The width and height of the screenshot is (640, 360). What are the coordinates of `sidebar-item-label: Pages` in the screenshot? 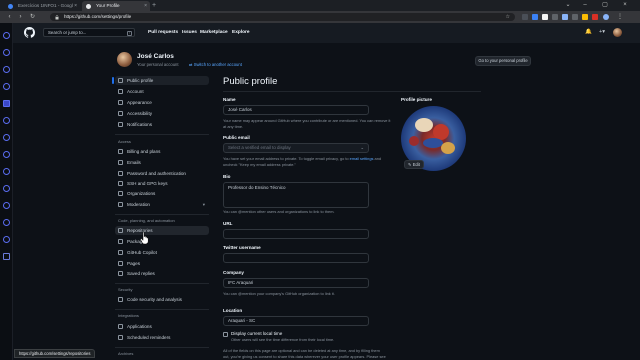 It's located at (134, 263).